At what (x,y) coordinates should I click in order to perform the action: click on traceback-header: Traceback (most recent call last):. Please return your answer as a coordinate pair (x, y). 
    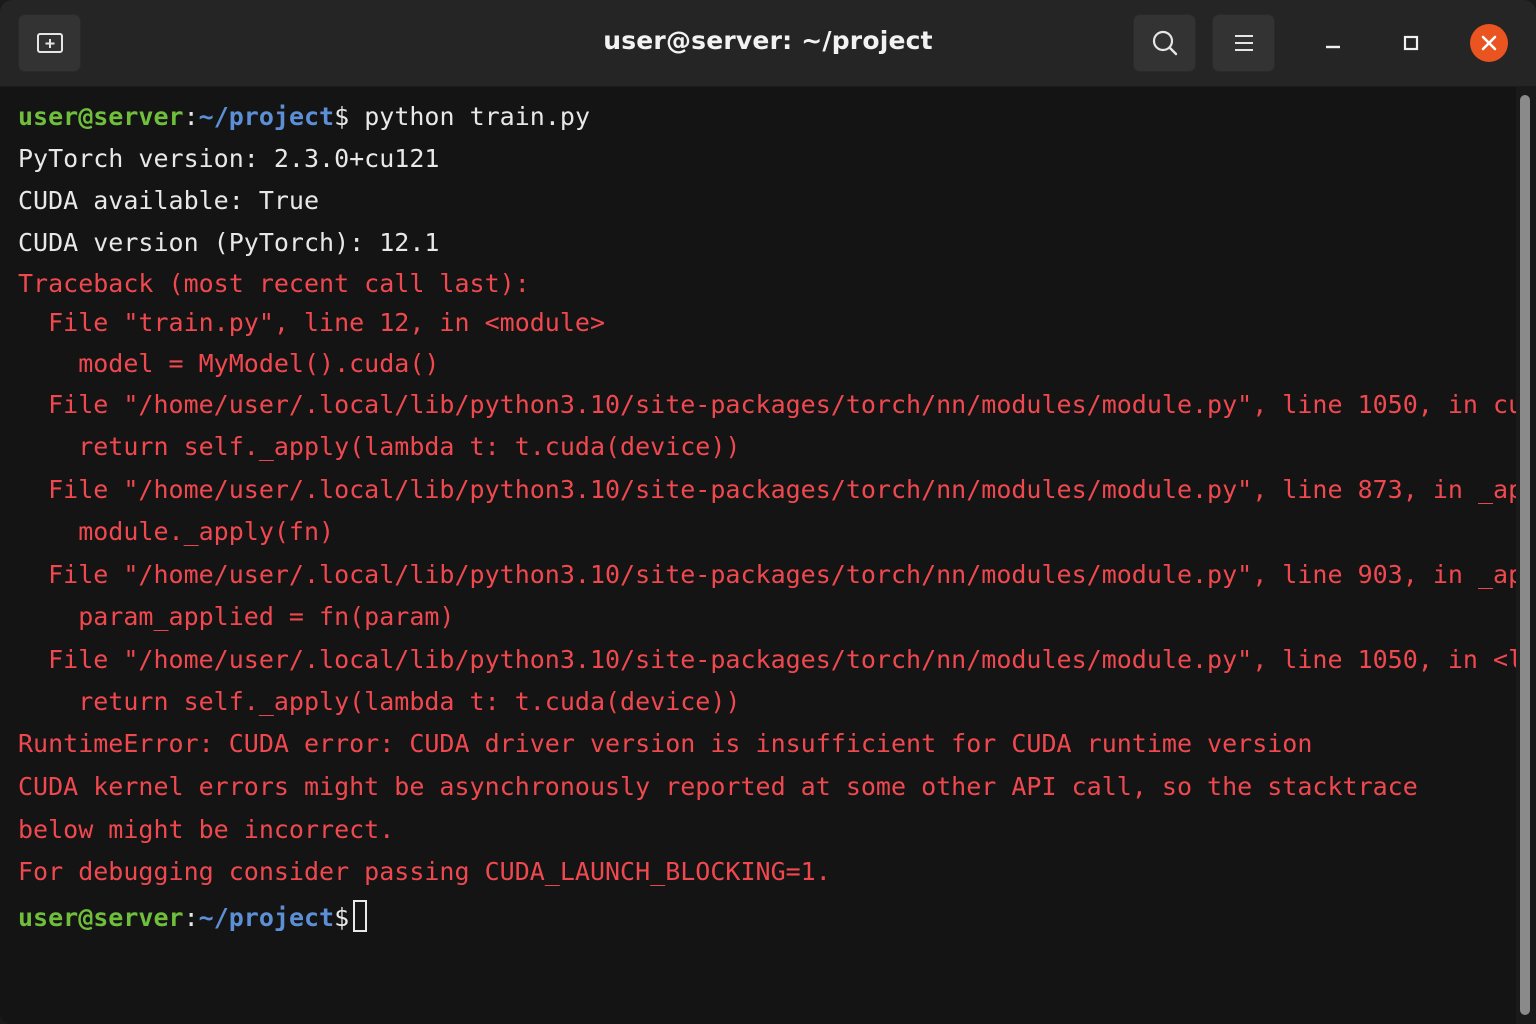
    Looking at the image, I should click on (274, 283).